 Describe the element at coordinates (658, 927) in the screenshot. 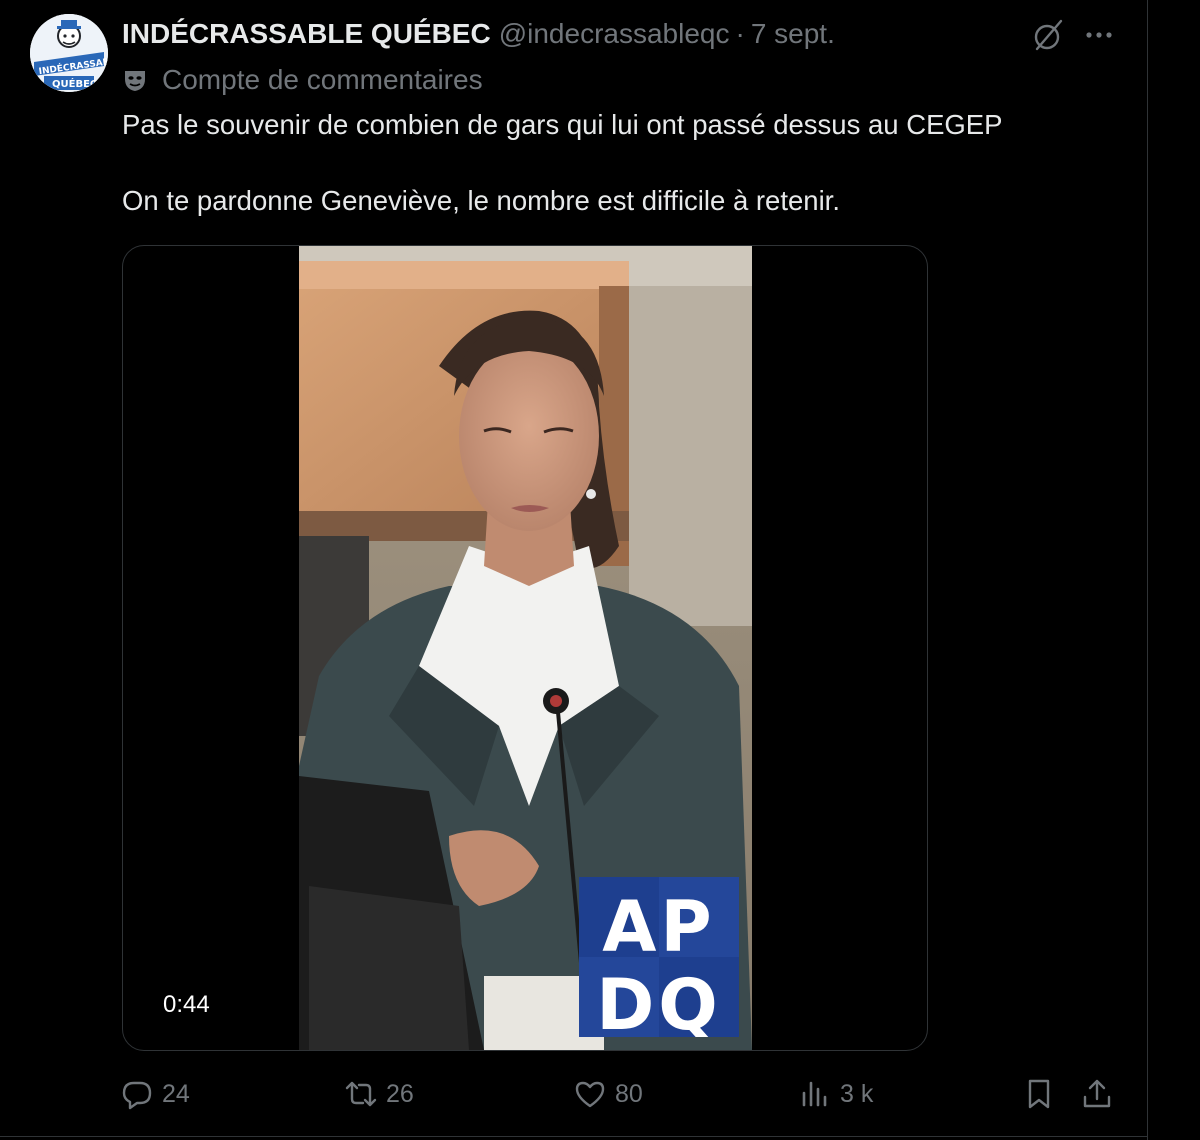

I see `apdq-logo-top: AP` at that location.